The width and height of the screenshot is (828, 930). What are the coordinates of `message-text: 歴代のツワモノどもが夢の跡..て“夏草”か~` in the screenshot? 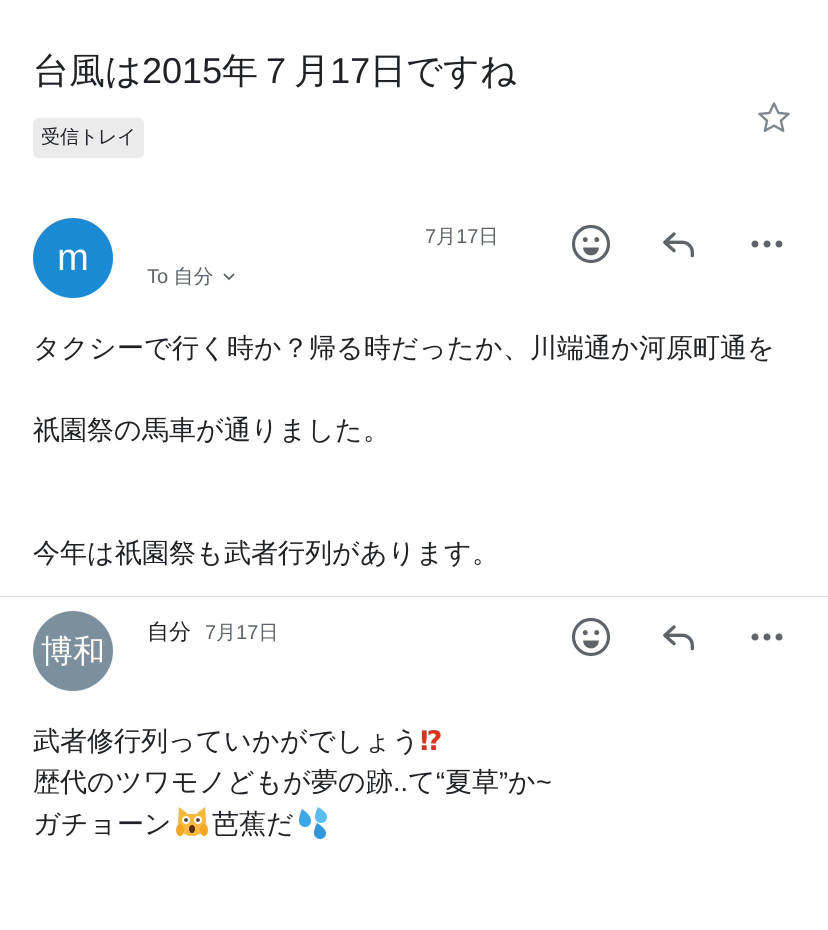 It's located at (292, 782).